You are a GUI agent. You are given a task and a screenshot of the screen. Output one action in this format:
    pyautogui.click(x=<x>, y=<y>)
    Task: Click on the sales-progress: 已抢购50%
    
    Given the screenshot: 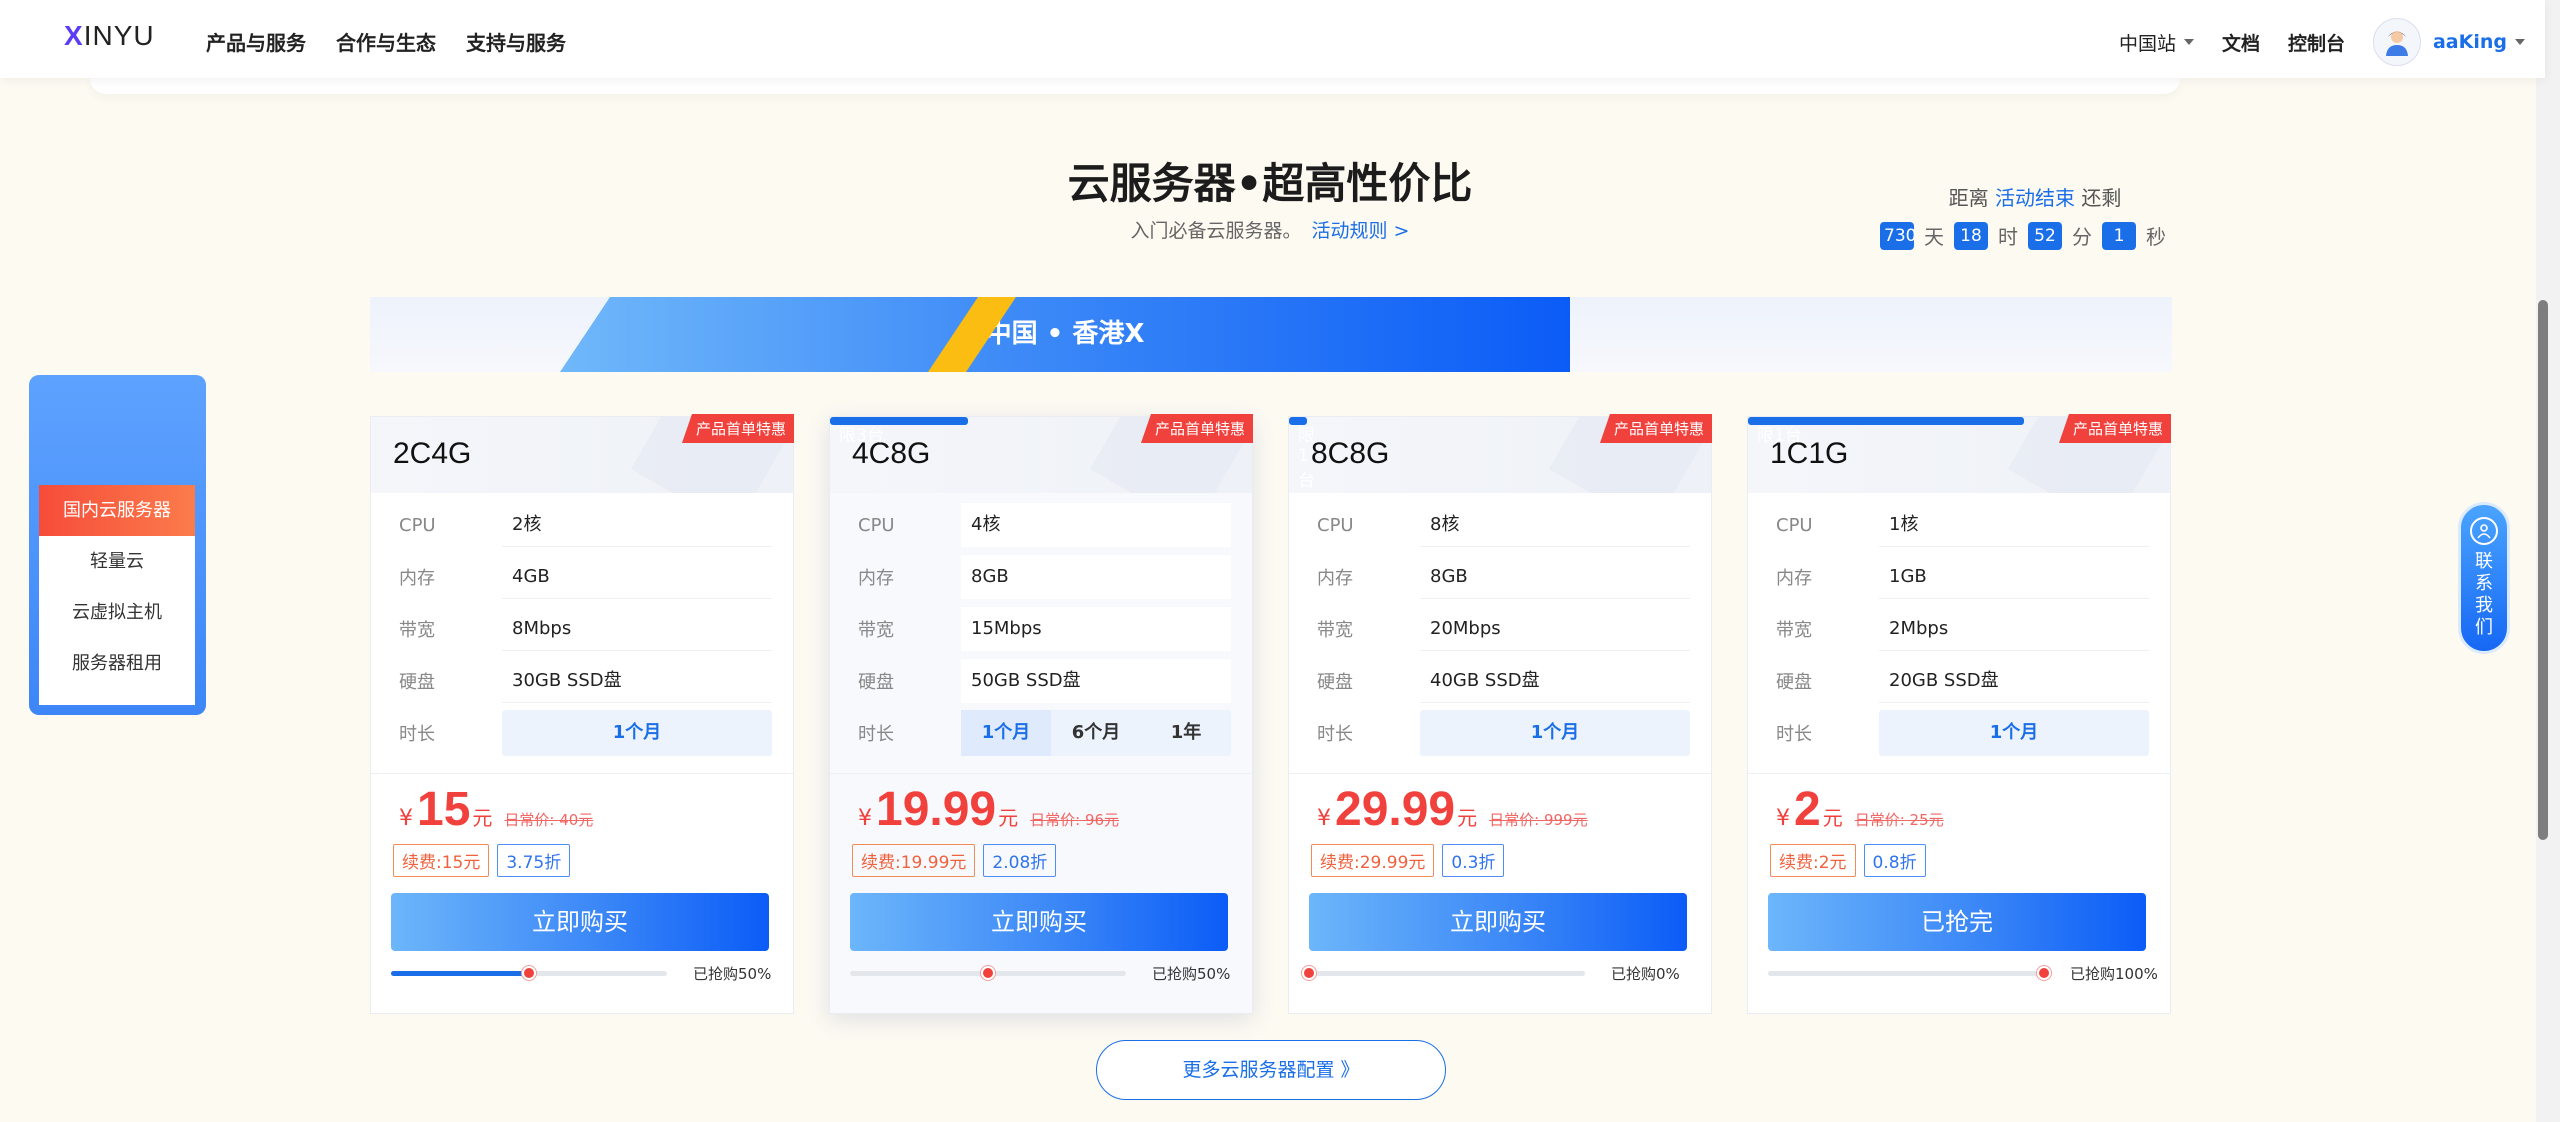 What is the action you would take?
    pyautogui.click(x=582, y=973)
    